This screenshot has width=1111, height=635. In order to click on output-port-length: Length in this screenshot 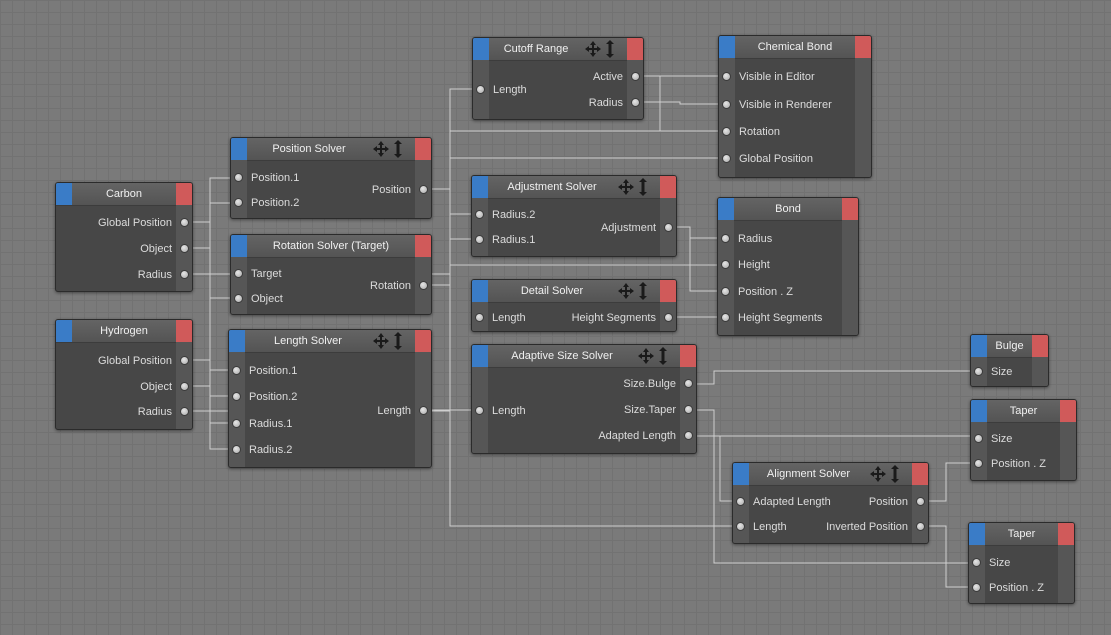, I will do `click(381, 411)`.